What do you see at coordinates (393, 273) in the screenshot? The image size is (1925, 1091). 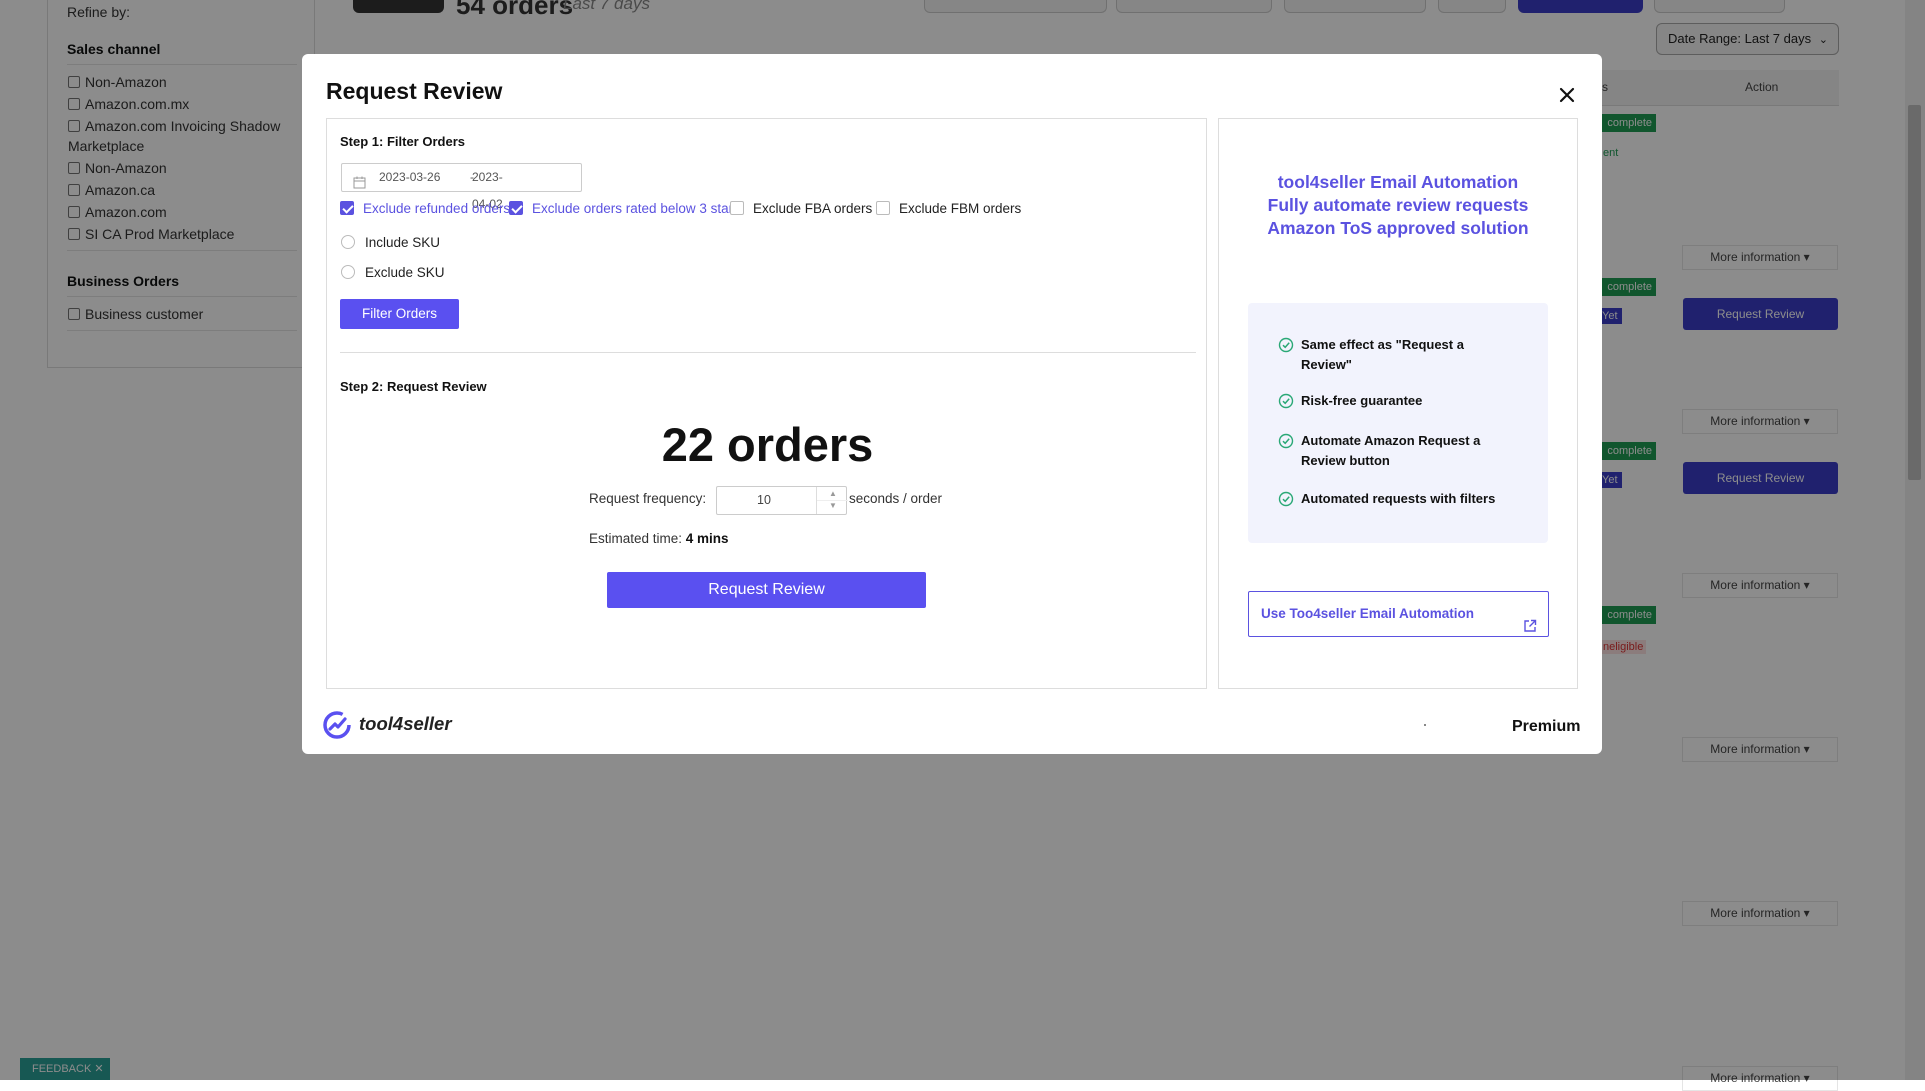 I see `exclude-sku-radio: Exclude SKU` at bounding box center [393, 273].